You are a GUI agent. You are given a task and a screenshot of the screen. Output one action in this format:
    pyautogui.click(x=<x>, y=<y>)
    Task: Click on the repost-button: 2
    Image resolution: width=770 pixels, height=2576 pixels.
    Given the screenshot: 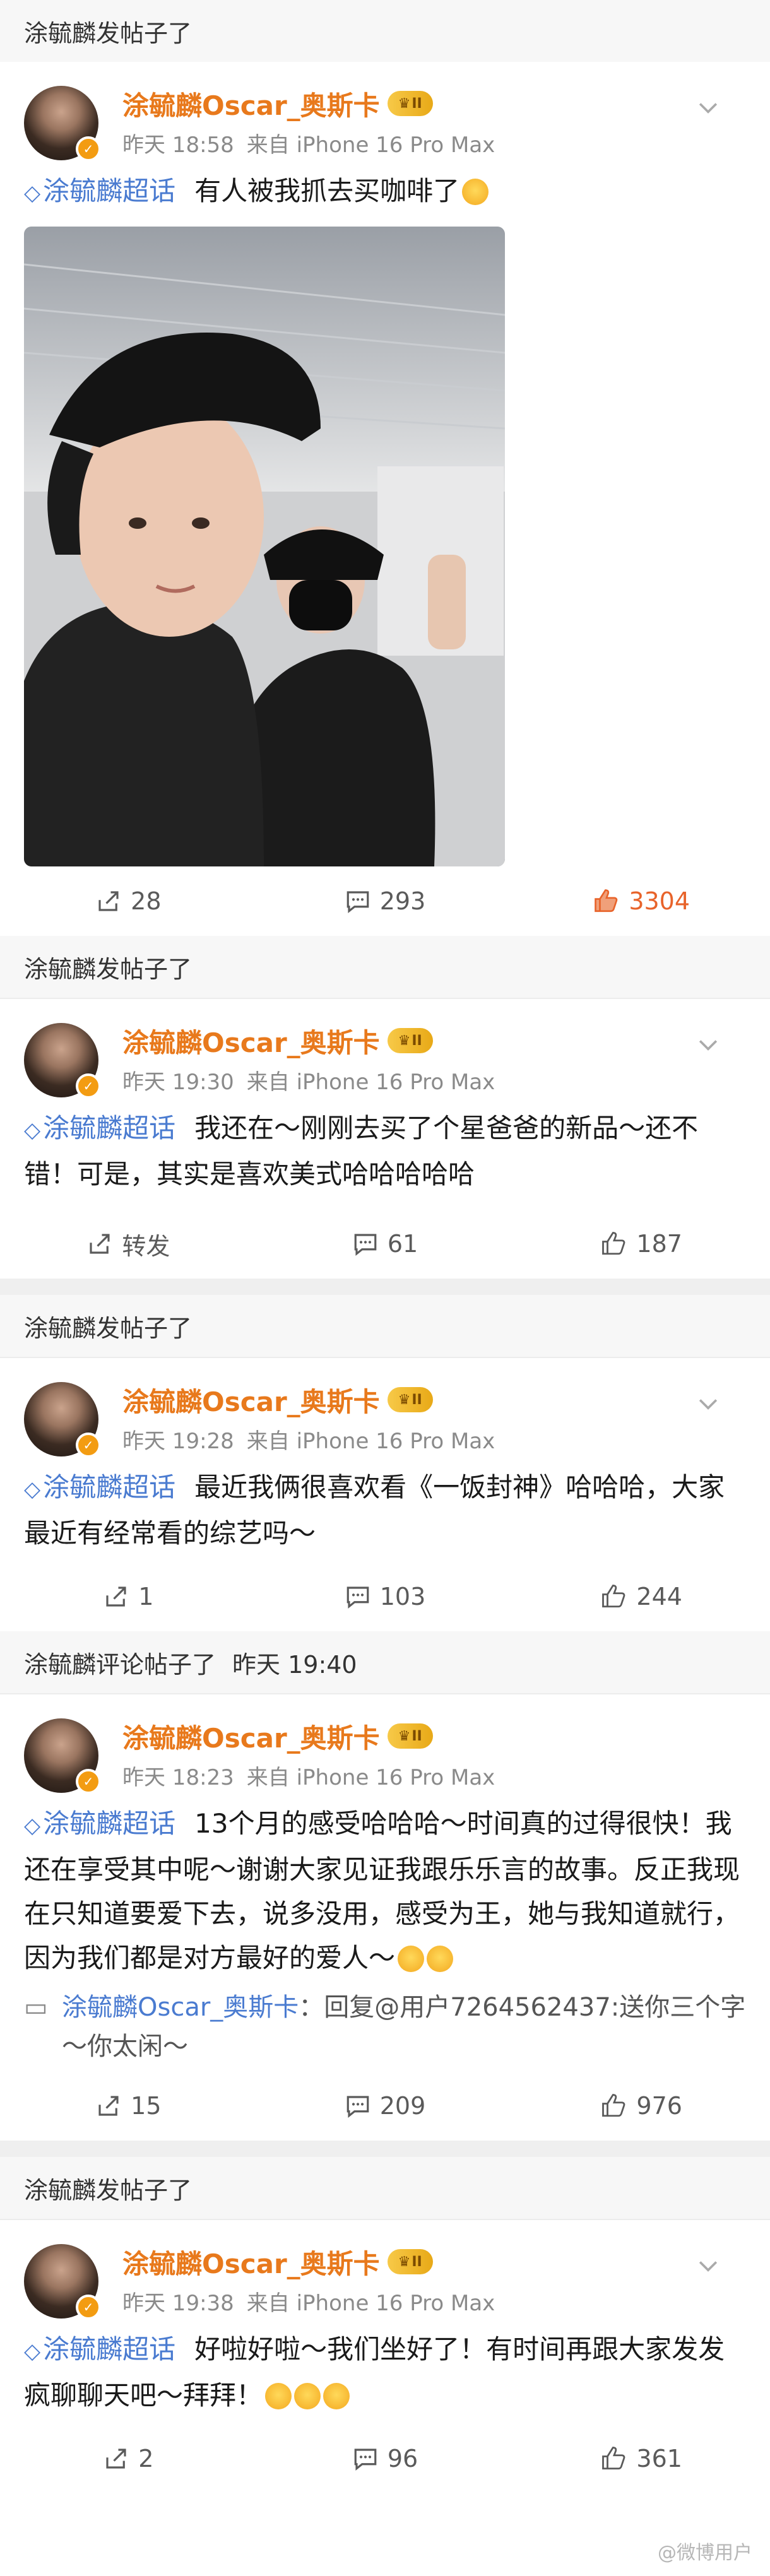 What is the action you would take?
    pyautogui.click(x=128, y=2459)
    